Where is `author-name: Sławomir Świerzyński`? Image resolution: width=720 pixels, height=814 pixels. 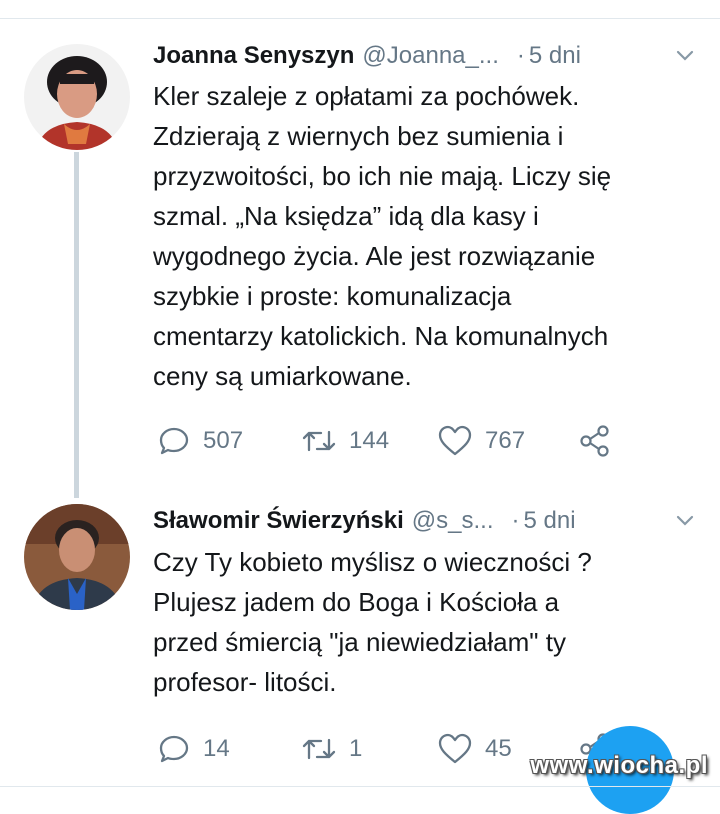
author-name: Sławomir Świerzyński is located at coordinates (278, 521).